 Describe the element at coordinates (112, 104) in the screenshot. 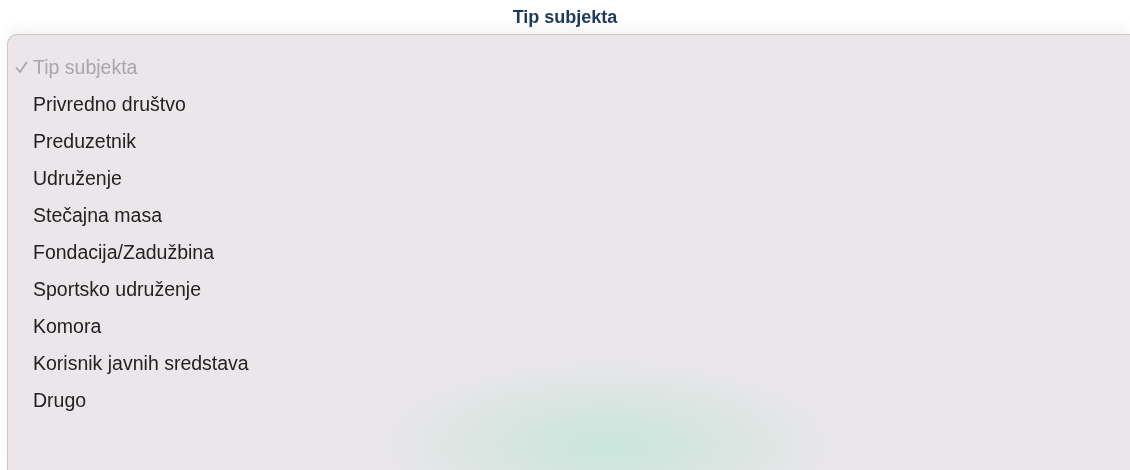

I see `menu-option: Privredno društvo` at that location.